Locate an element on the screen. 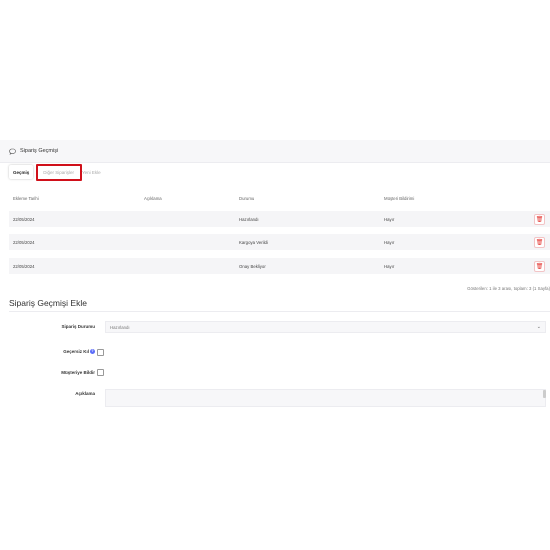 This screenshot has height=550, width=550. table-row: 22/05/2024 Kargoya Verildi Hayır 🗑 is located at coordinates (279, 242).